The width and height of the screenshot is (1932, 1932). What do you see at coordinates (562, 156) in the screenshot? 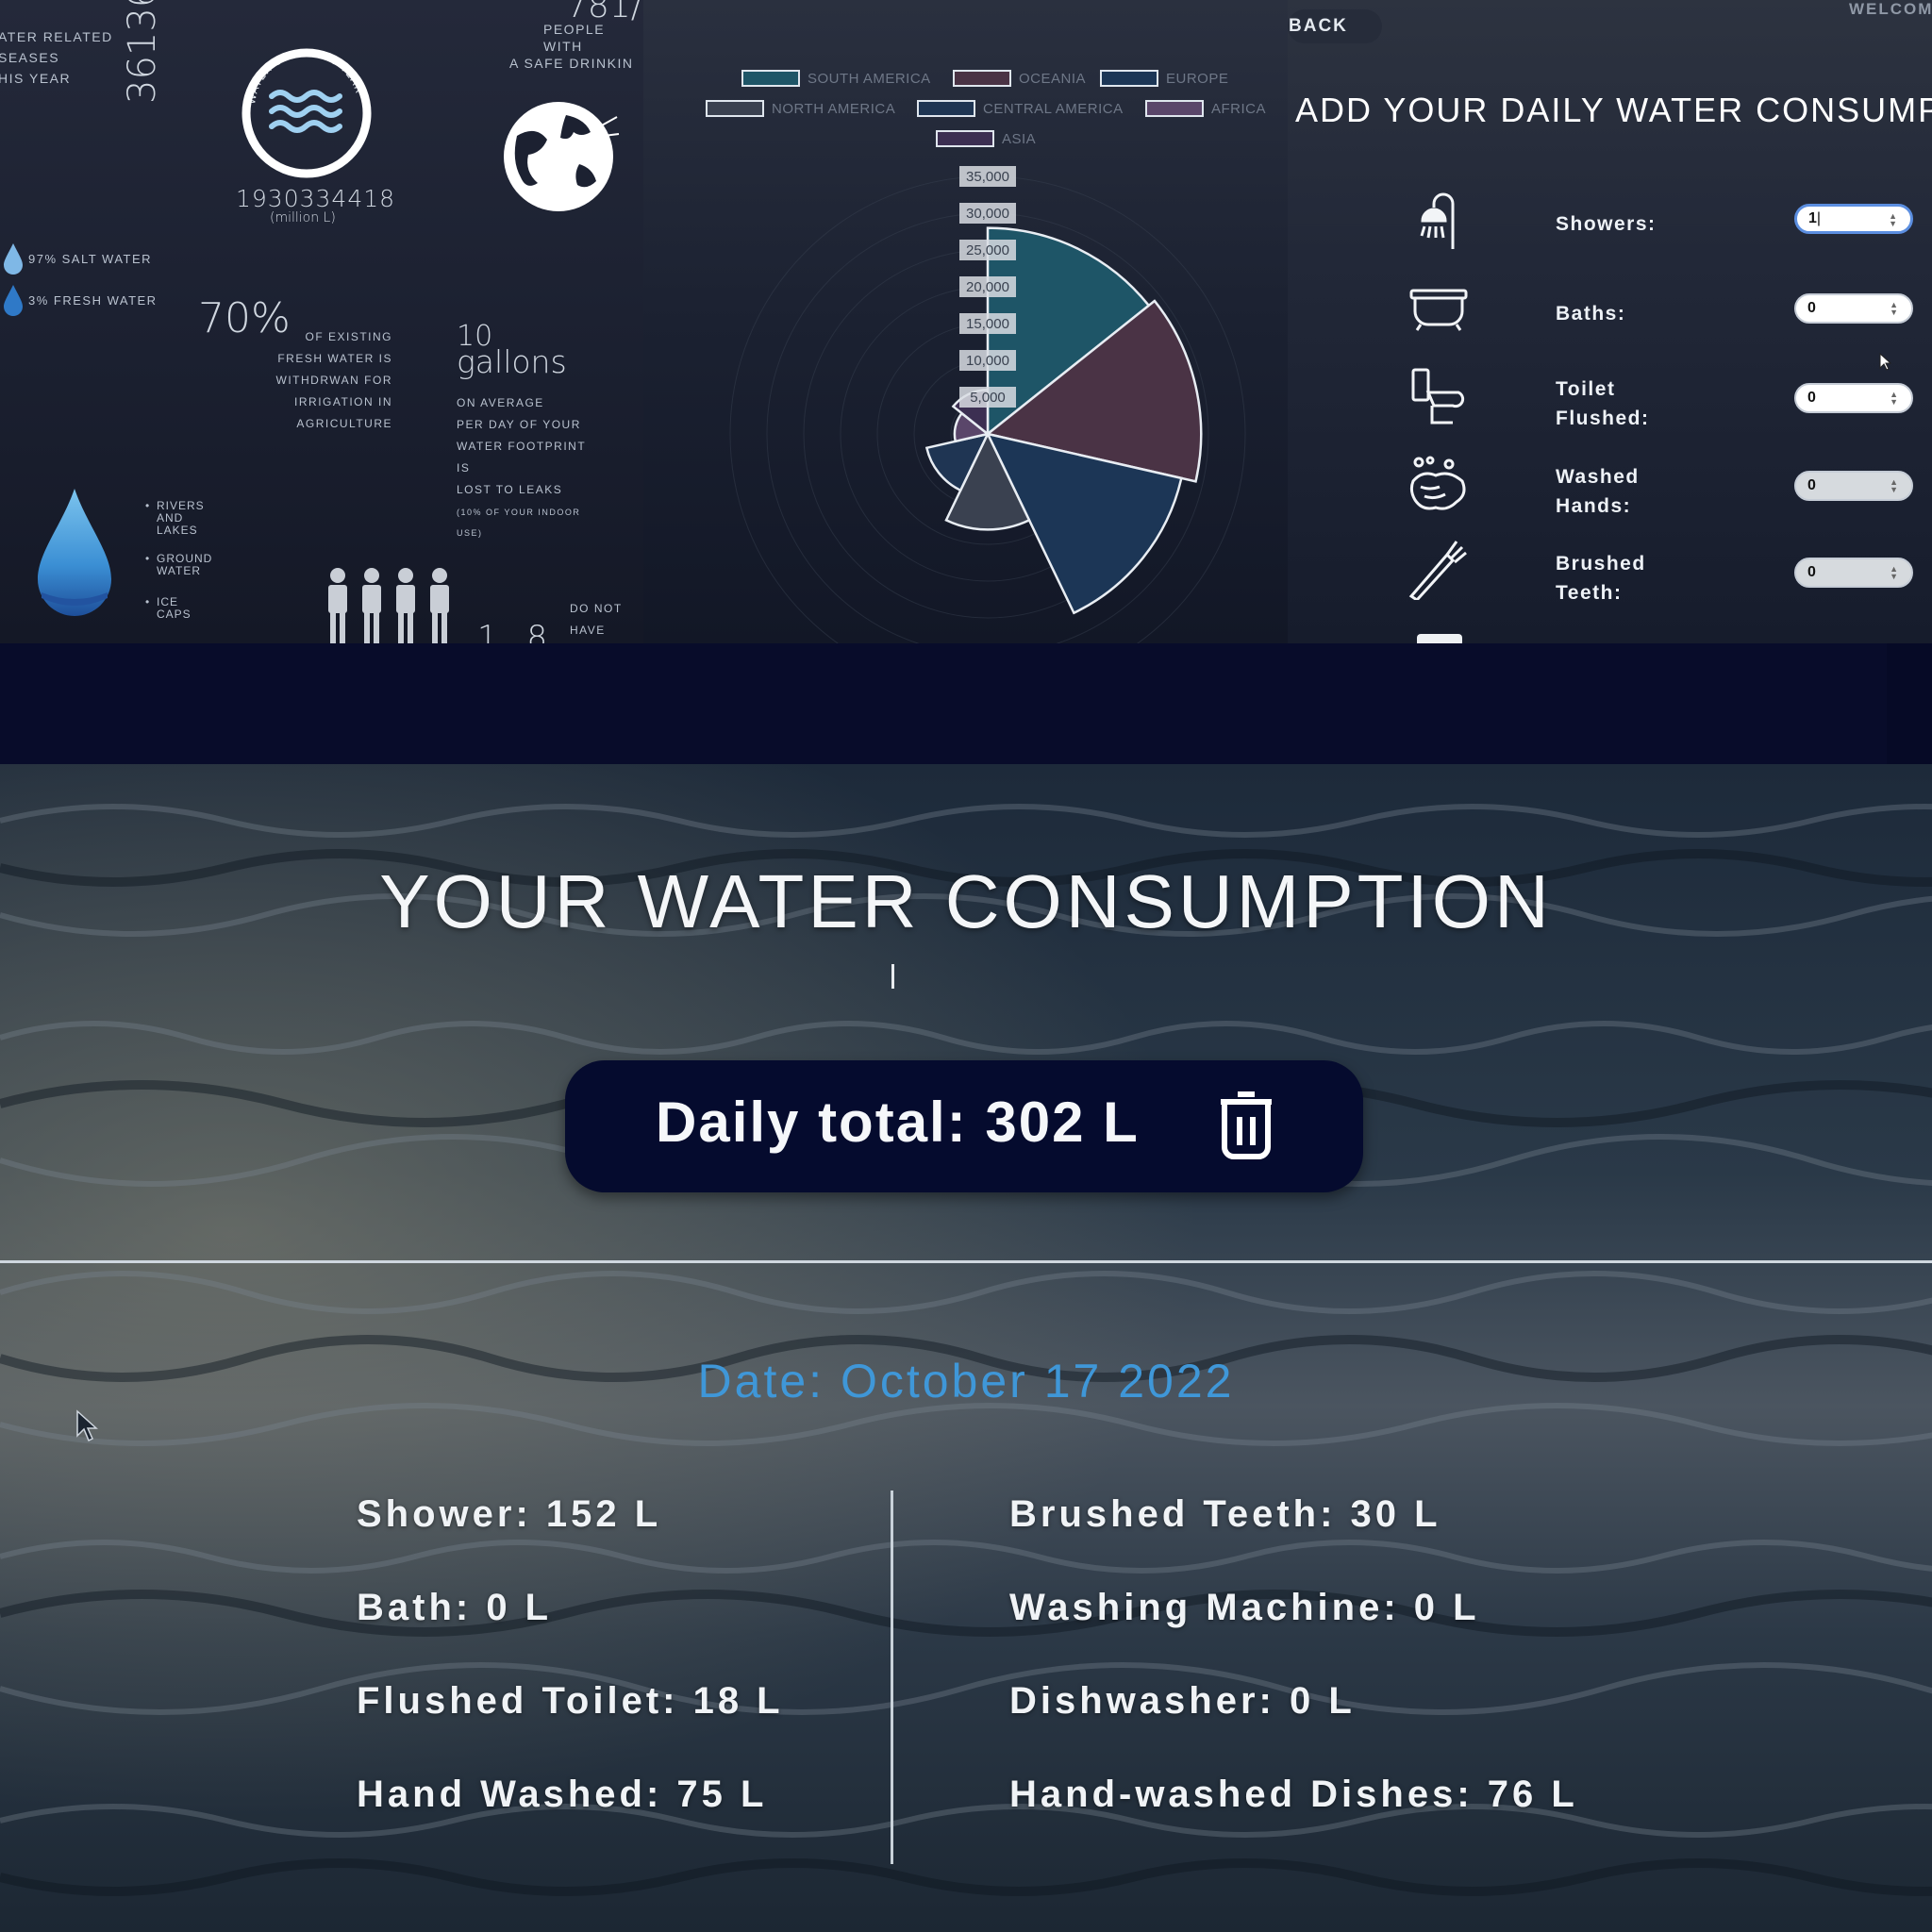
I see `globe-icon` at bounding box center [562, 156].